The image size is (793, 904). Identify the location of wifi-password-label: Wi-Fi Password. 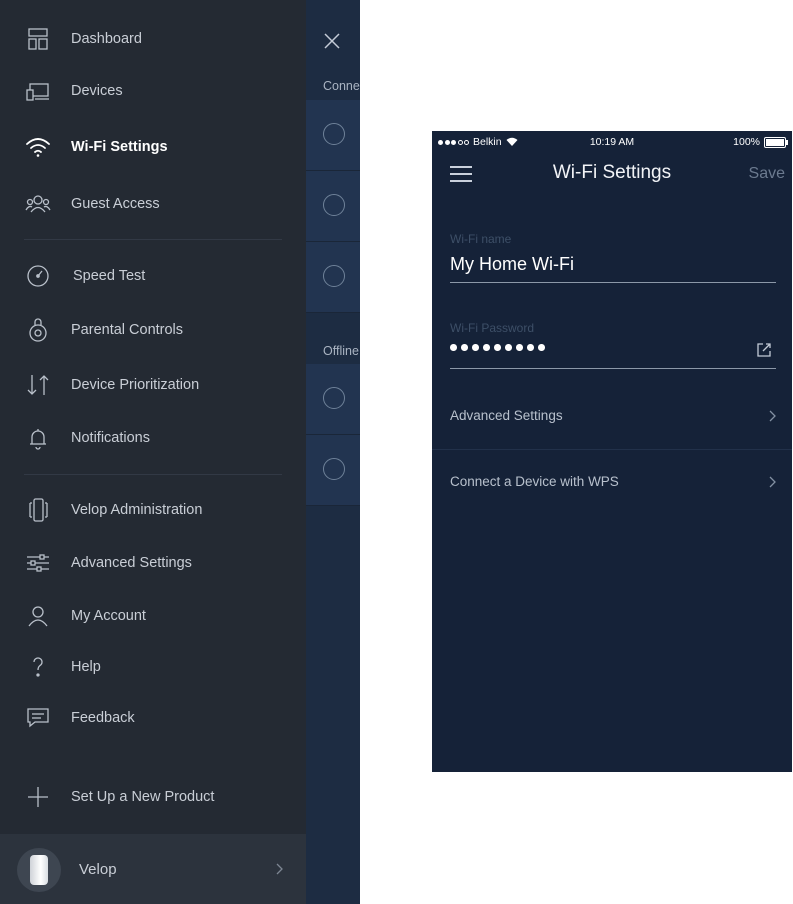
(492, 328).